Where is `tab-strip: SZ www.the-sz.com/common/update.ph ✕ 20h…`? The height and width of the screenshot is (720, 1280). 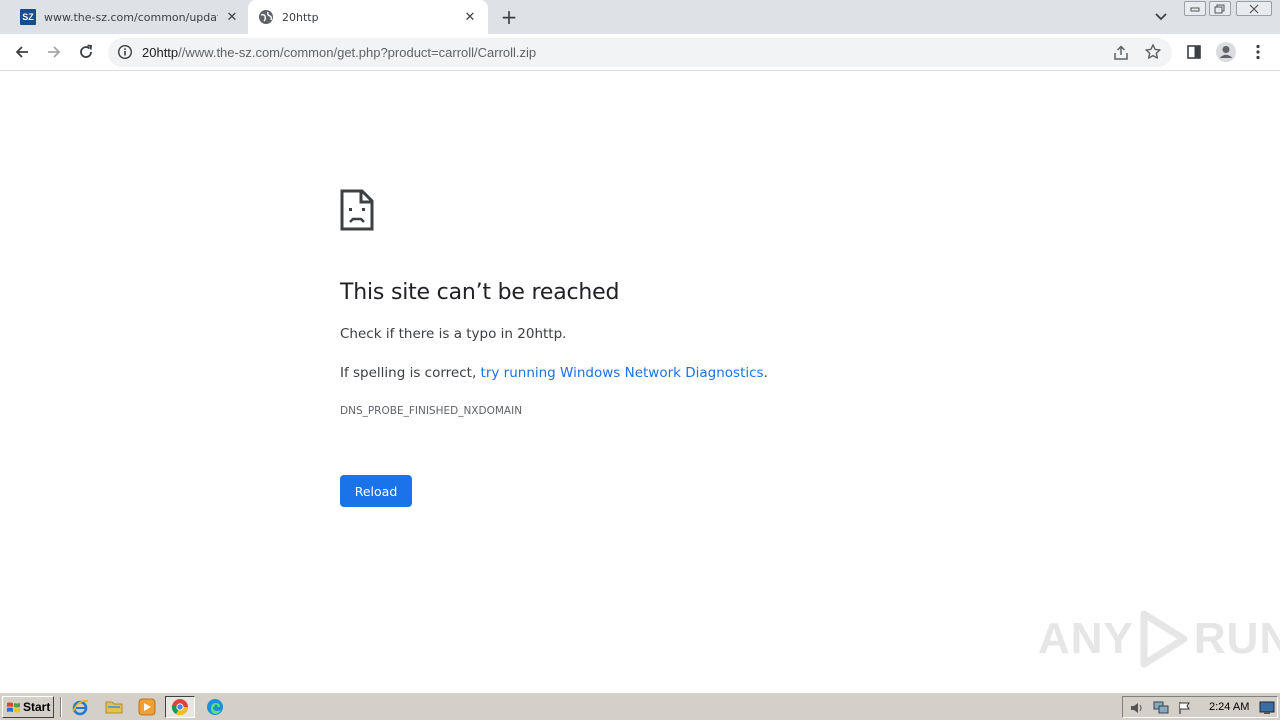 tab-strip: SZ www.the-sz.com/common/update.ph ✕ 20h… is located at coordinates (640, 17).